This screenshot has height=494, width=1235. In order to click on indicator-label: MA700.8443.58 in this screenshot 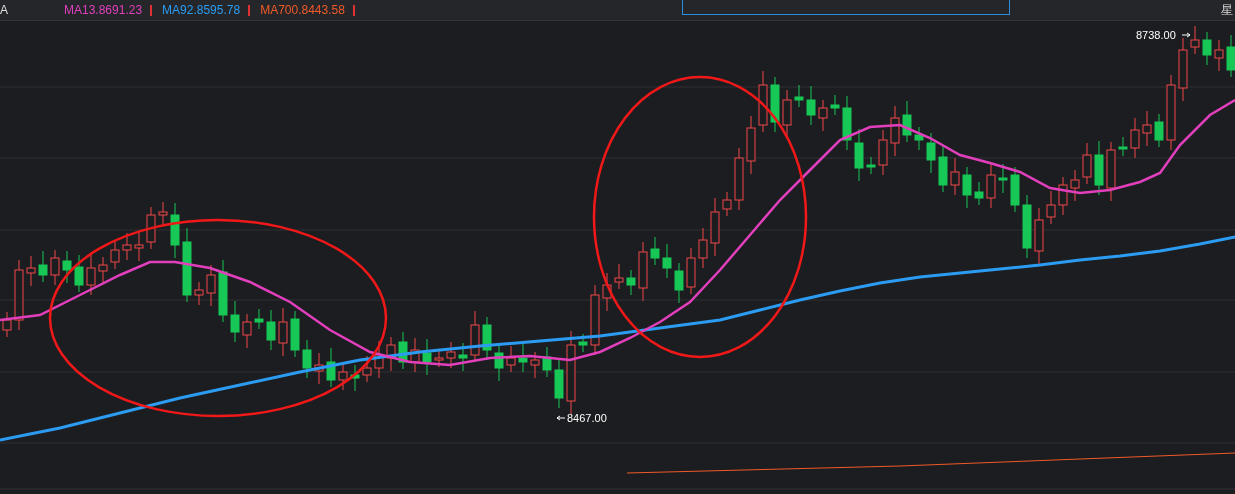, I will do `click(302, 10)`.